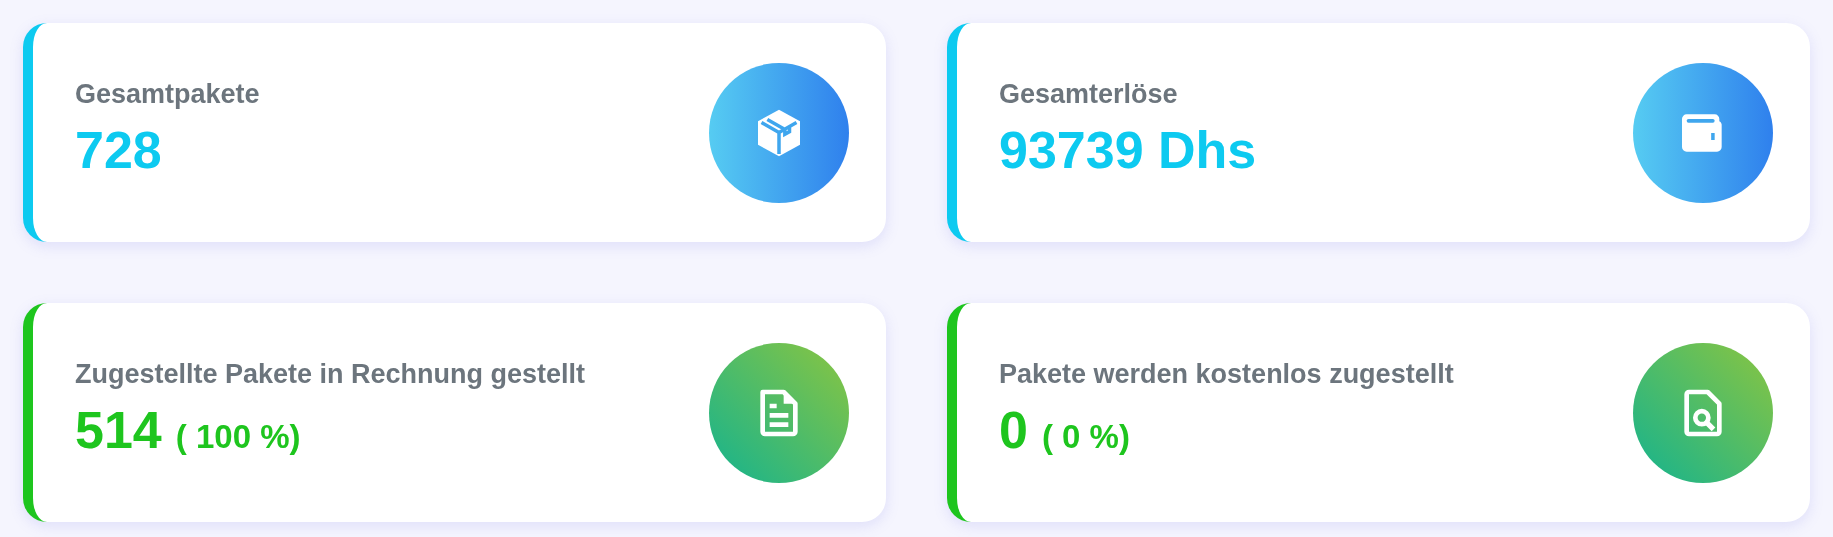 Image resolution: width=1833 pixels, height=537 pixels. I want to click on card-title: Zugestellte Pakete in Rechnung gestellt, so click(330, 375).